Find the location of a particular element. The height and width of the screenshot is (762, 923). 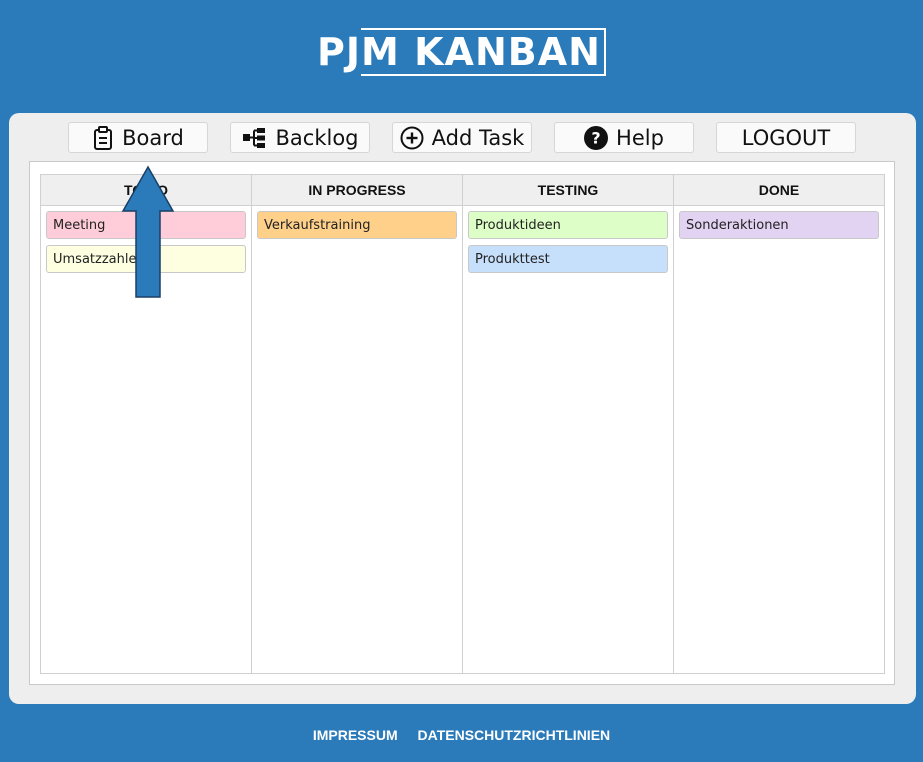

logout-button-label: LOGOUT is located at coordinates (786, 137).